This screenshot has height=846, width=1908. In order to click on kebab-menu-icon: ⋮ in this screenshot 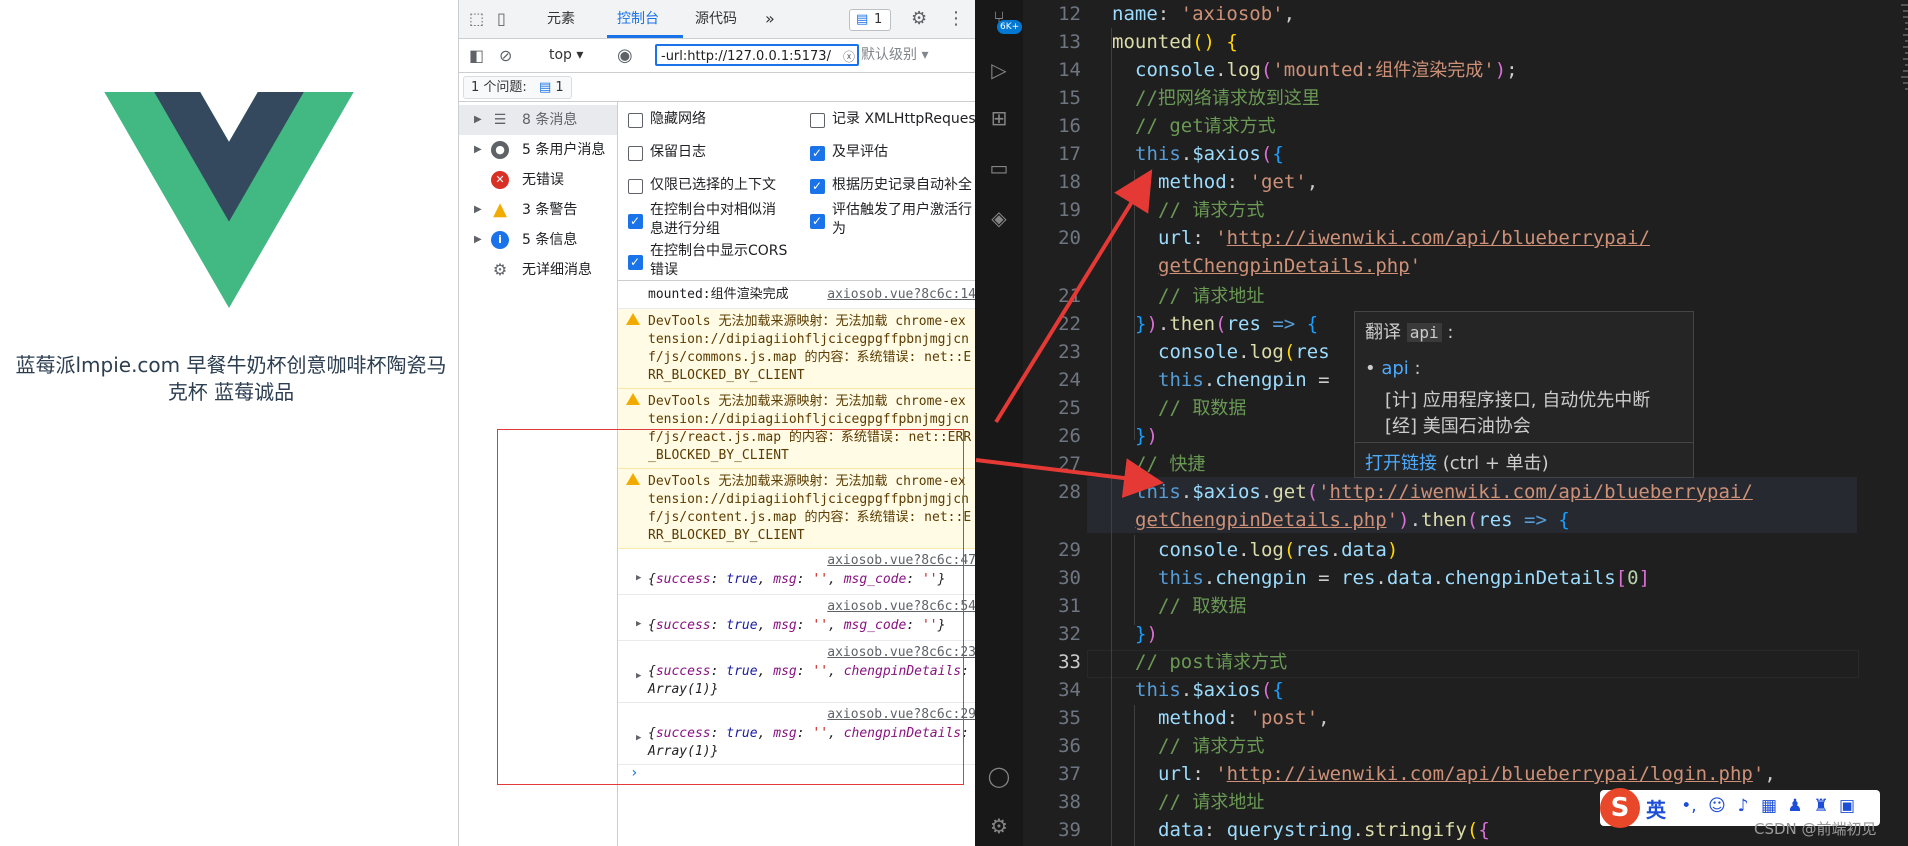, I will do `click(956, 19)`.